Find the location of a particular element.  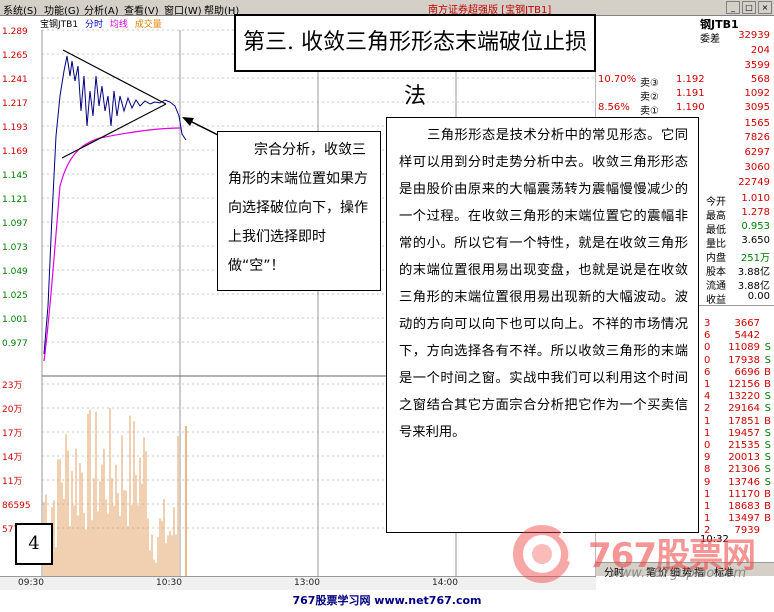

tick-count: 2 is located at coordinates (707, 409).